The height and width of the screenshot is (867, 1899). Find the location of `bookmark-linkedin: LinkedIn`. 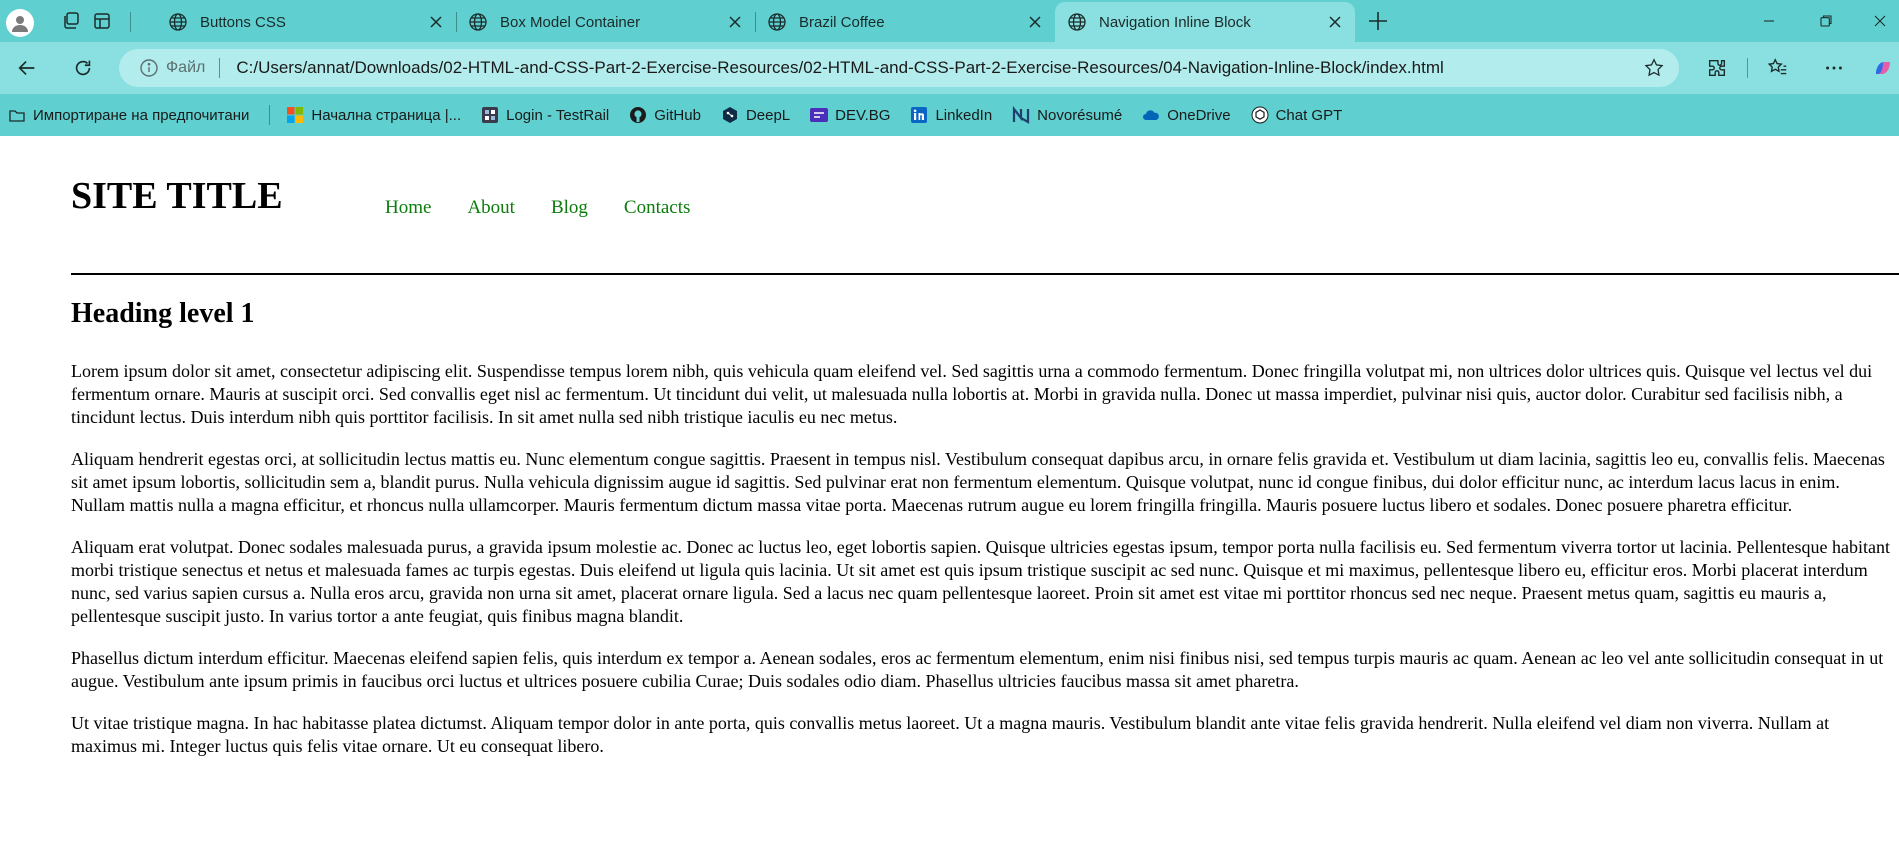

bookmark-linkedin: LinkedIn is located at coordinates (951, 115).